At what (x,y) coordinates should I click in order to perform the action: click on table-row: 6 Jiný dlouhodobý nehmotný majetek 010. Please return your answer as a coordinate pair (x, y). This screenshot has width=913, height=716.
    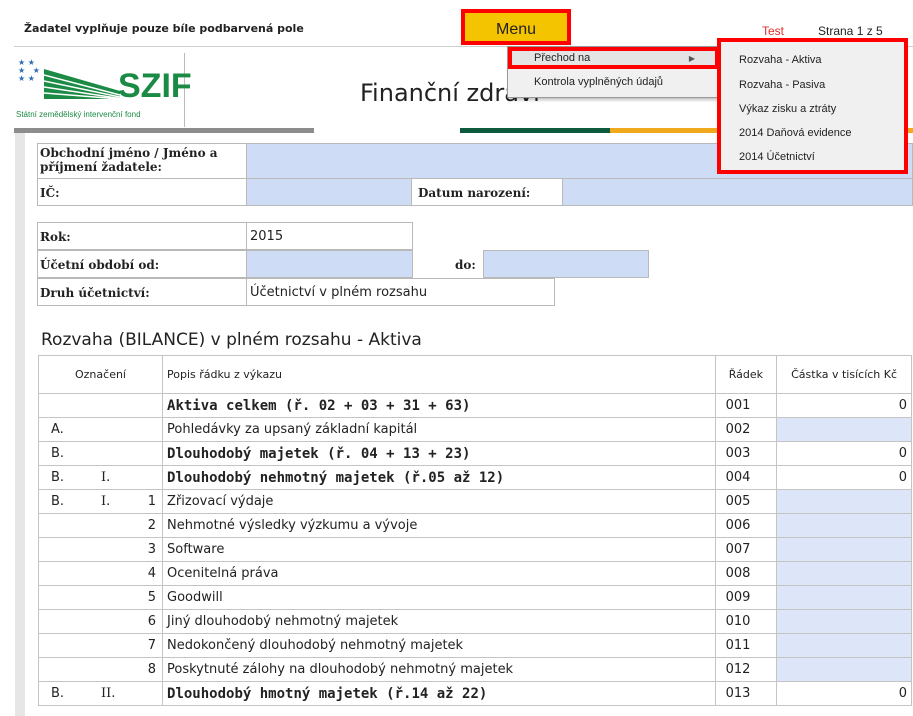
    Looking at the image, I should click on (474, 621).